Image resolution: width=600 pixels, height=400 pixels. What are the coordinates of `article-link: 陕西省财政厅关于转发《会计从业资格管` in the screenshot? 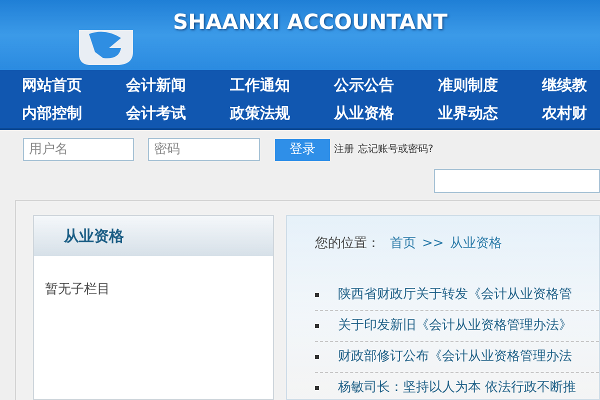 It's located at (455, 294).